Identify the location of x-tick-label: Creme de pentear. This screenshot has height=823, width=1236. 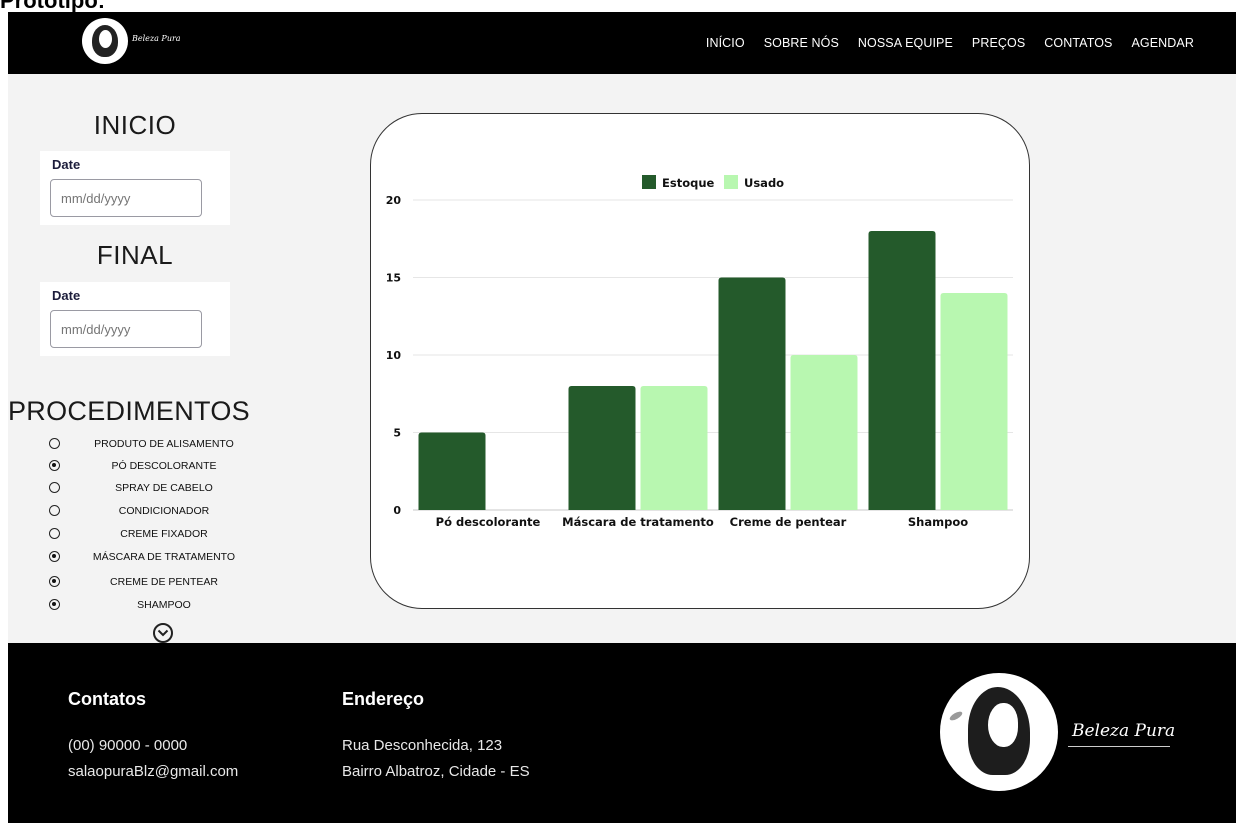
(788, 522).